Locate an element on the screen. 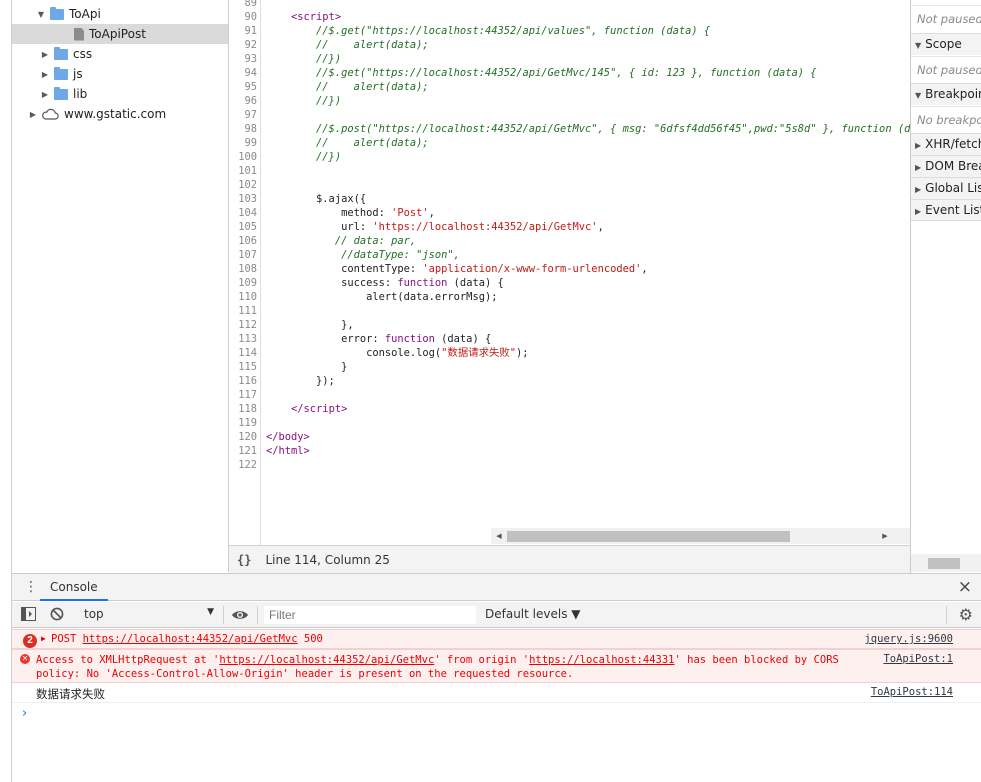 Image resolution: width=981 pixels, height=782 pixels. code-line: 121 </html> is located at coordinates (569, 451).